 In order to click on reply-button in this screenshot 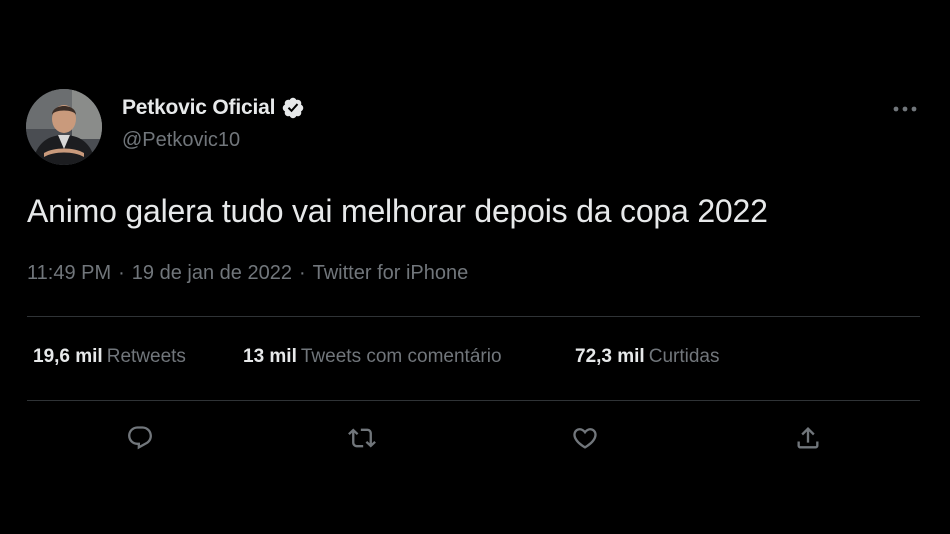, I will do `click(140, 438)`.